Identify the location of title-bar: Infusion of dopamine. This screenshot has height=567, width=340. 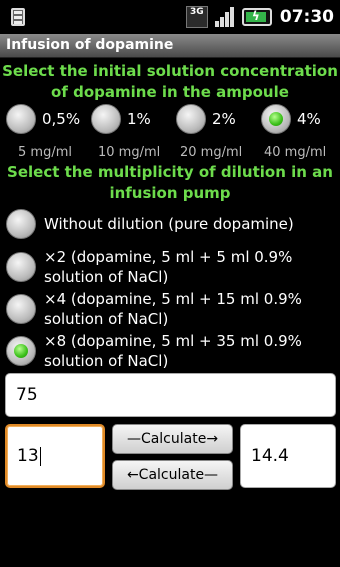
(170, 46).